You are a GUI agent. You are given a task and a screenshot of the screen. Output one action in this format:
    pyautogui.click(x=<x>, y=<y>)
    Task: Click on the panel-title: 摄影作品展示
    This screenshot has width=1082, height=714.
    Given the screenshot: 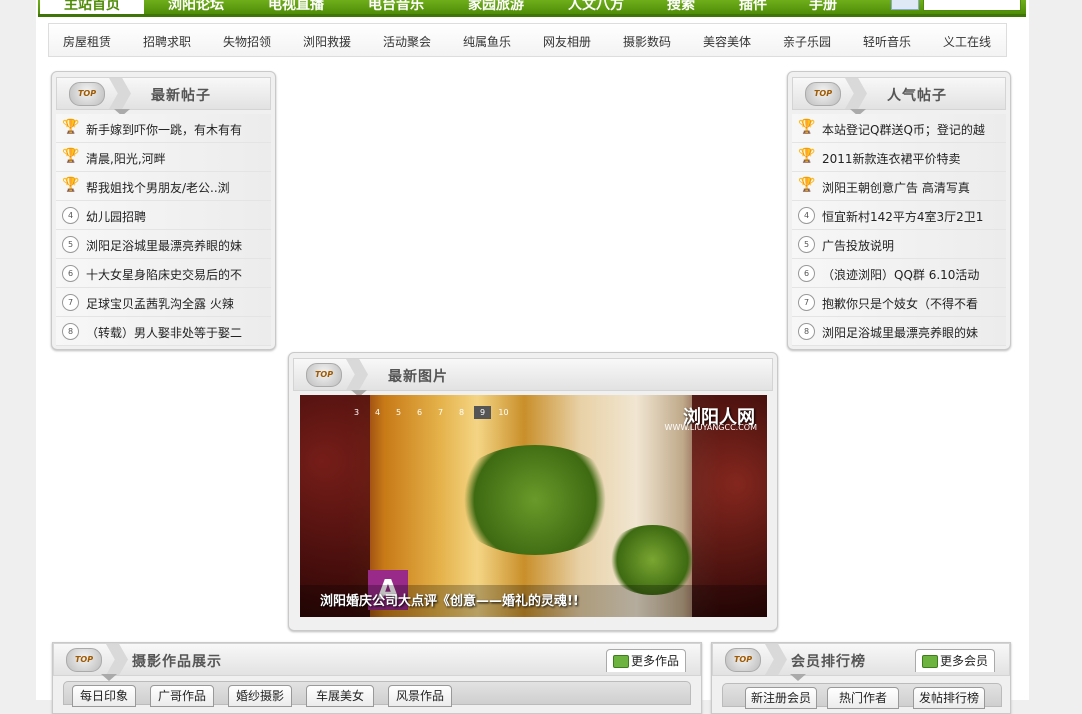 What is the action you would take?
    pyautogui.click(x=177, y=662)
    